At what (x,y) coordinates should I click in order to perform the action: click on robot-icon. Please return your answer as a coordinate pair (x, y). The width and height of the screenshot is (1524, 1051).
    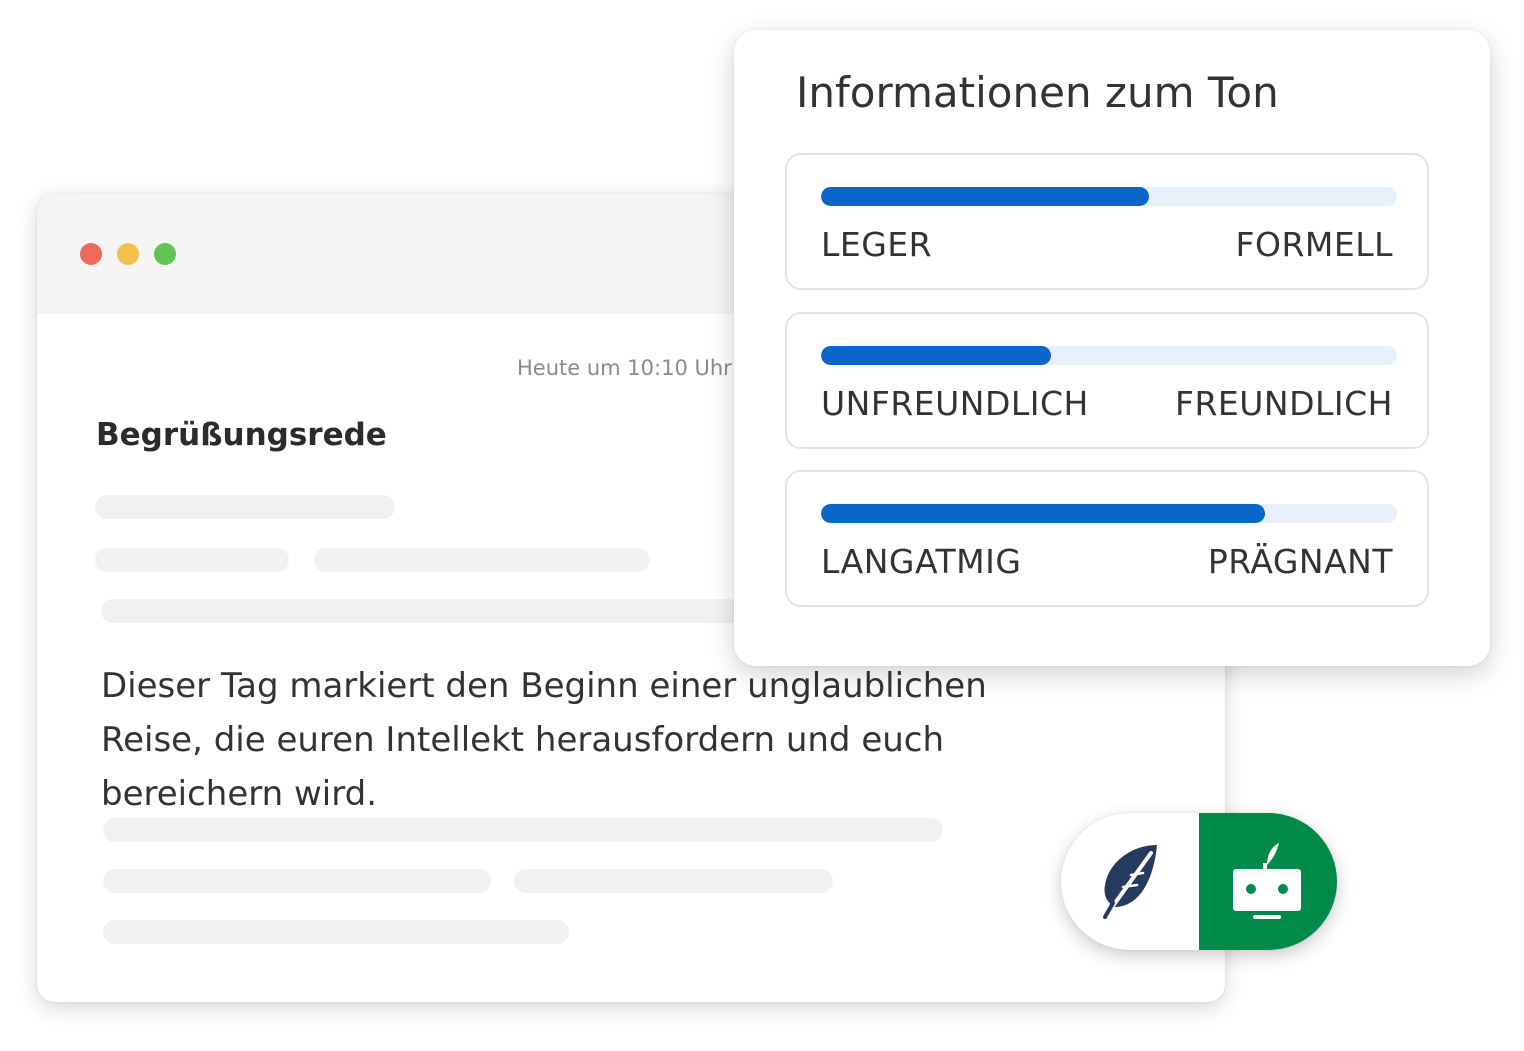
    Looking at the image, I should click on (1267, 881).